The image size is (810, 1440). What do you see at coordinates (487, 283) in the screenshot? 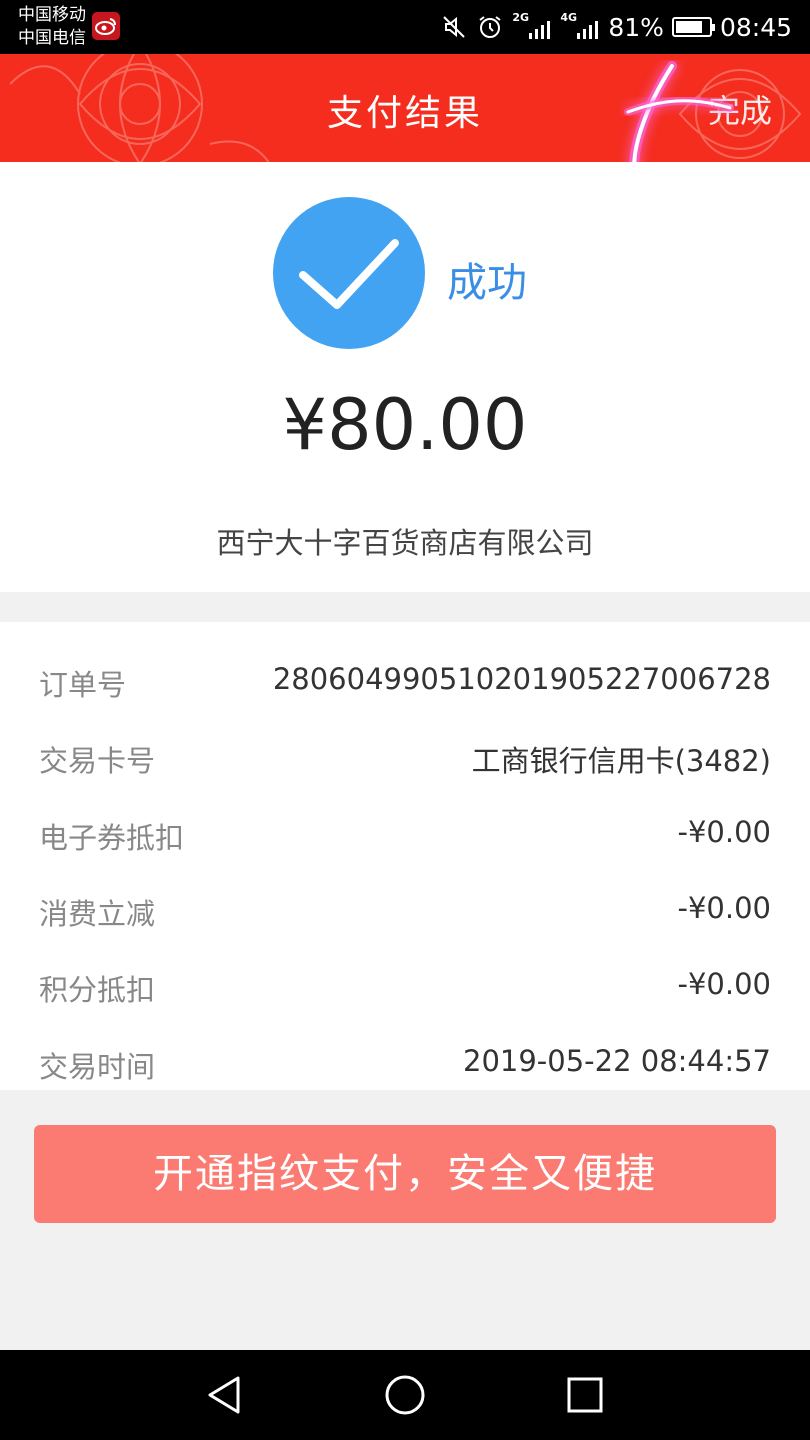
I see `payment-status: 成功` at bounding box center [487, 283].